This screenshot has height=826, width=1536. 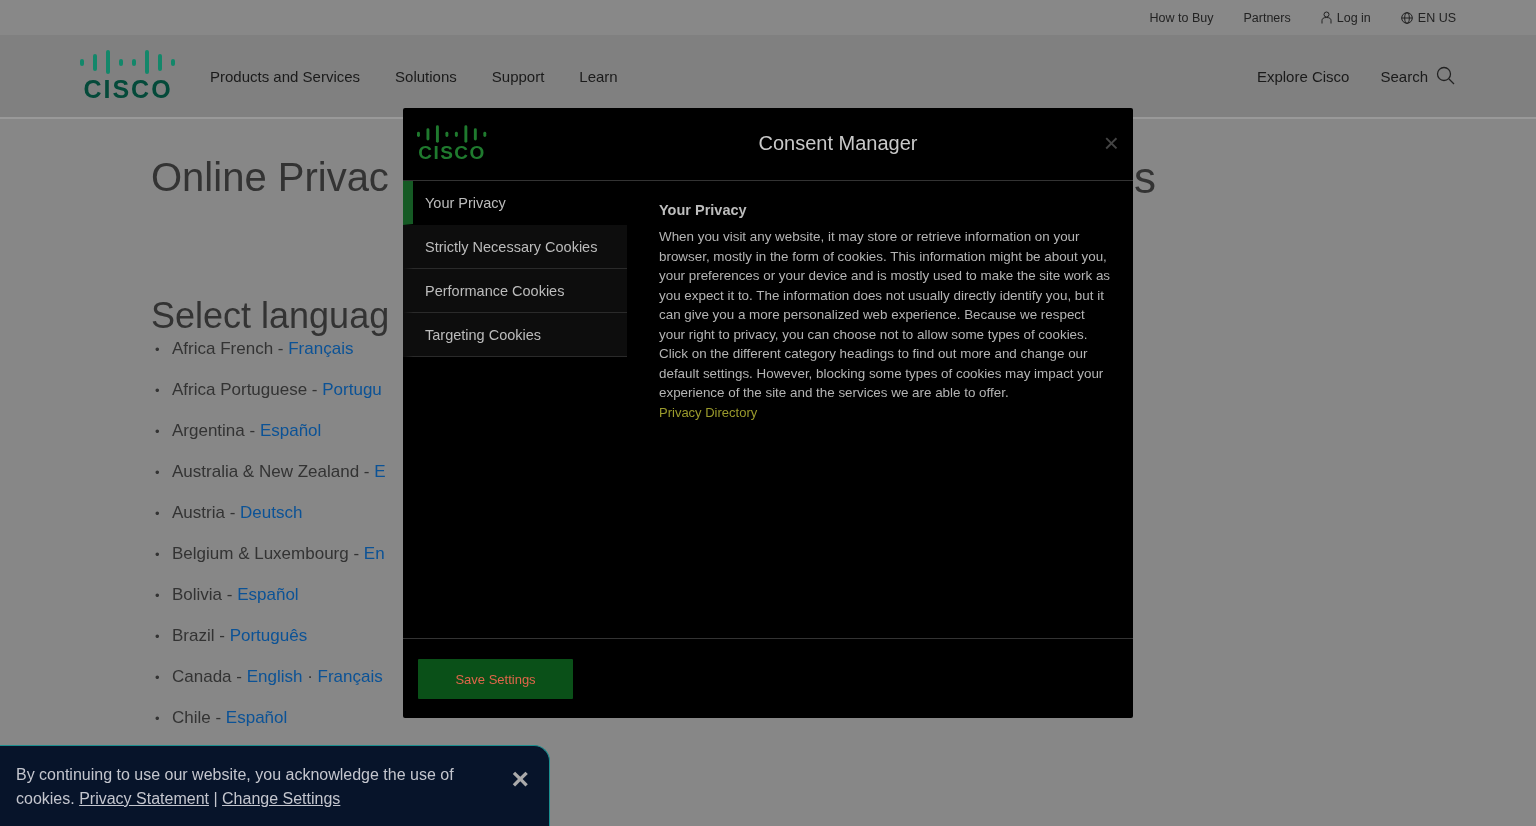 I want to click on page-title-fragment: s, so click(x=1145, y=178).